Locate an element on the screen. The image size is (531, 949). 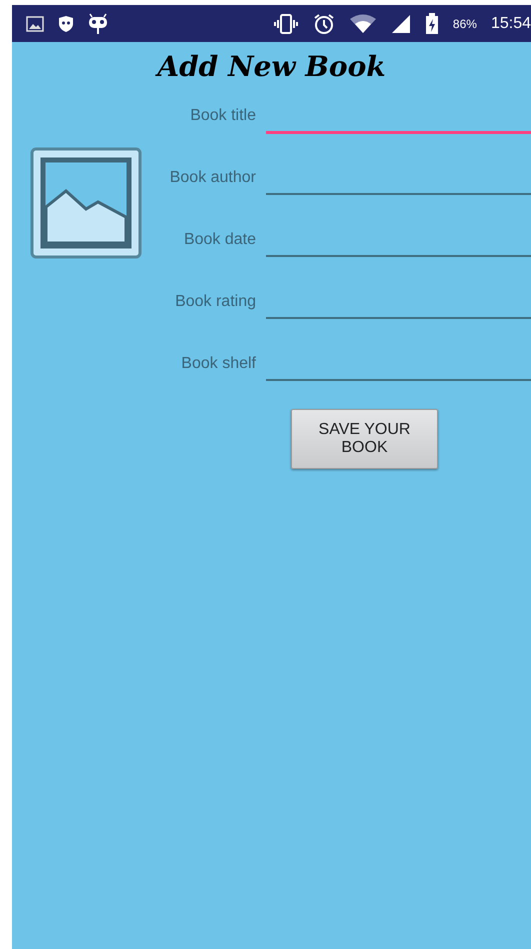
alarm-icon is located at coordinates (323, 23).